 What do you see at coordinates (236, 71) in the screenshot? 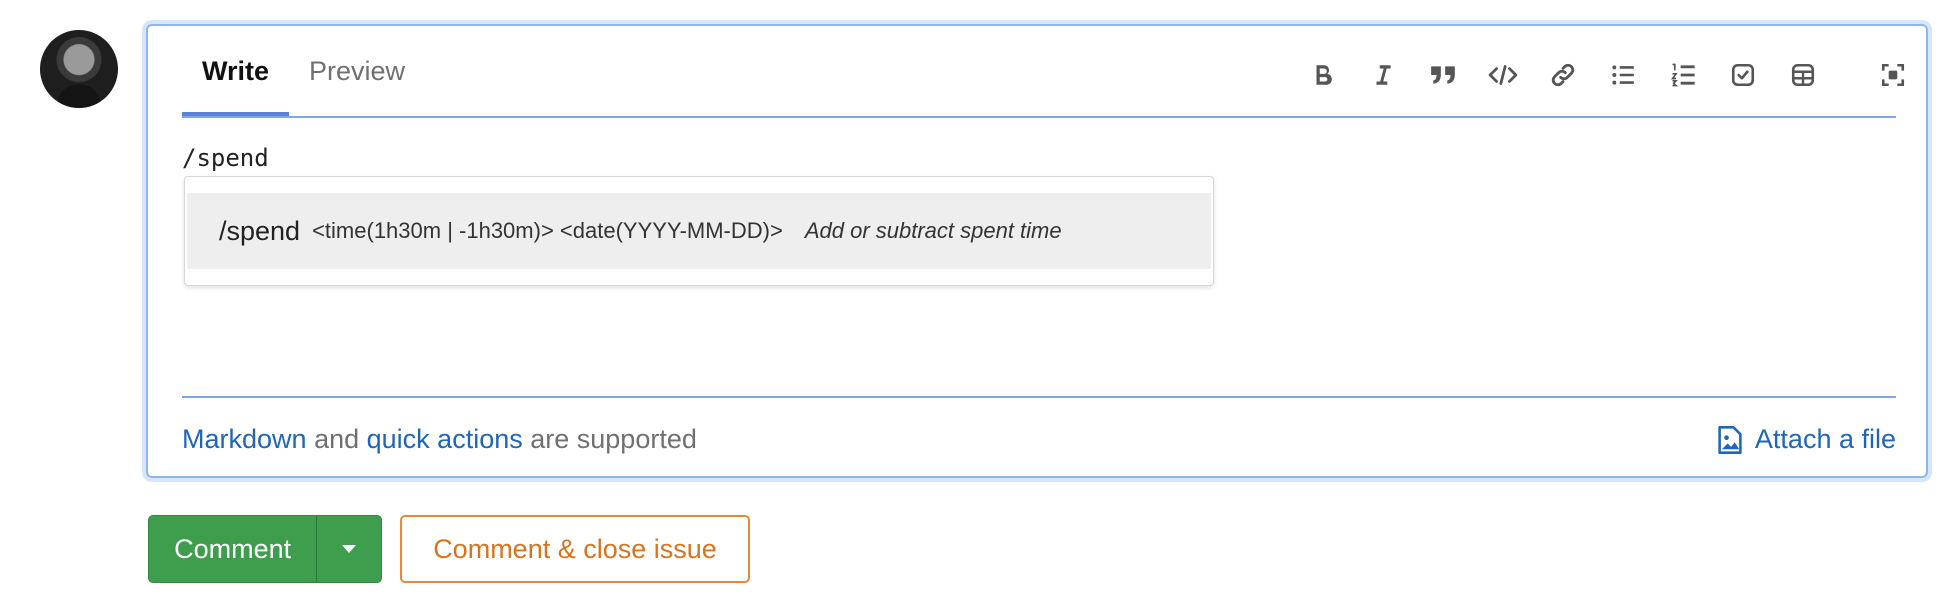
I see `tab-write: Write` at bounding box center [236, 71].